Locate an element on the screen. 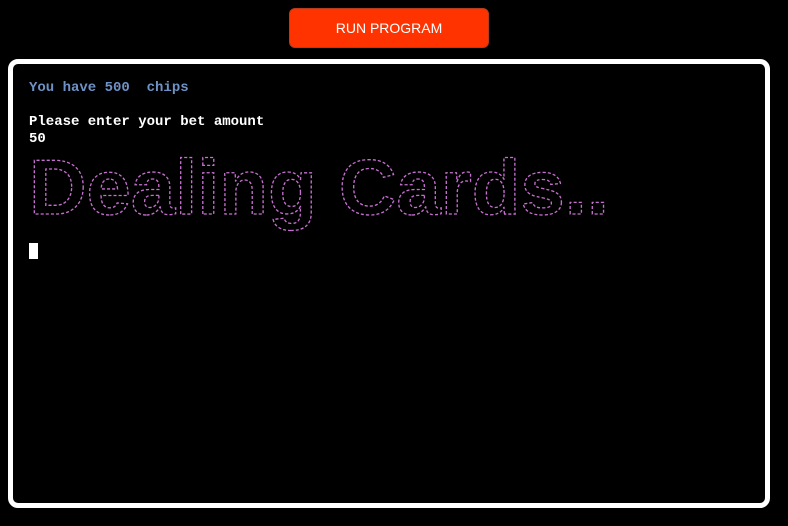  banner-text: Dealing Cards.. is located at coordinates (319, 189).